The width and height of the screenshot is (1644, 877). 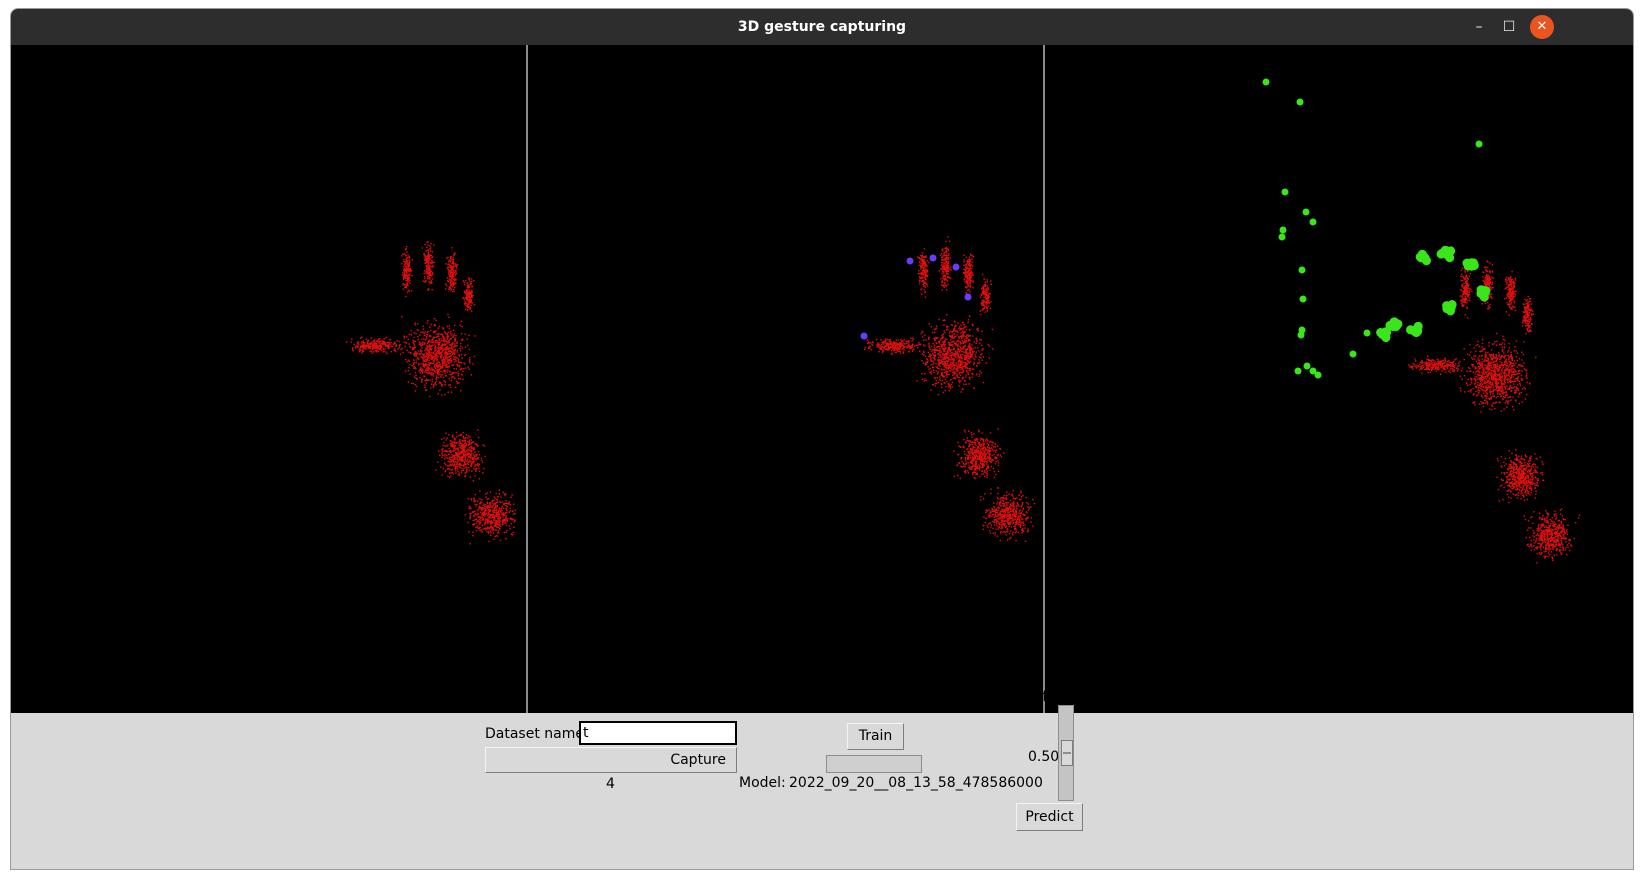 What do you see at coordinates (1044, 757) in the screenshot?
I see `confidence-value: 0.50` at bounding box center [1044, 757].